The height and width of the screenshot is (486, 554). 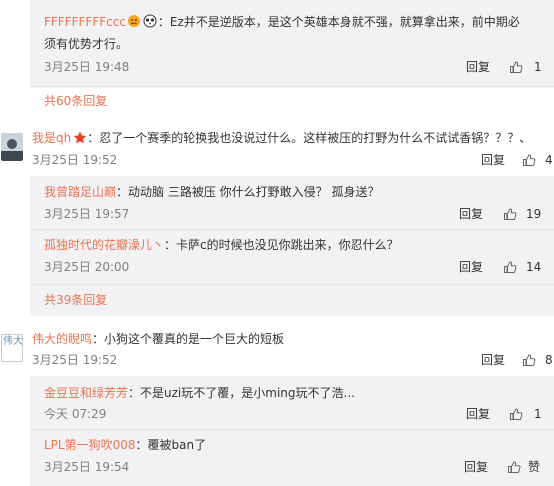 I want to click on comment: 伟大的睨鸣：小狗这个覆真的是一个巨大的短板, so click(x=158, y=339).